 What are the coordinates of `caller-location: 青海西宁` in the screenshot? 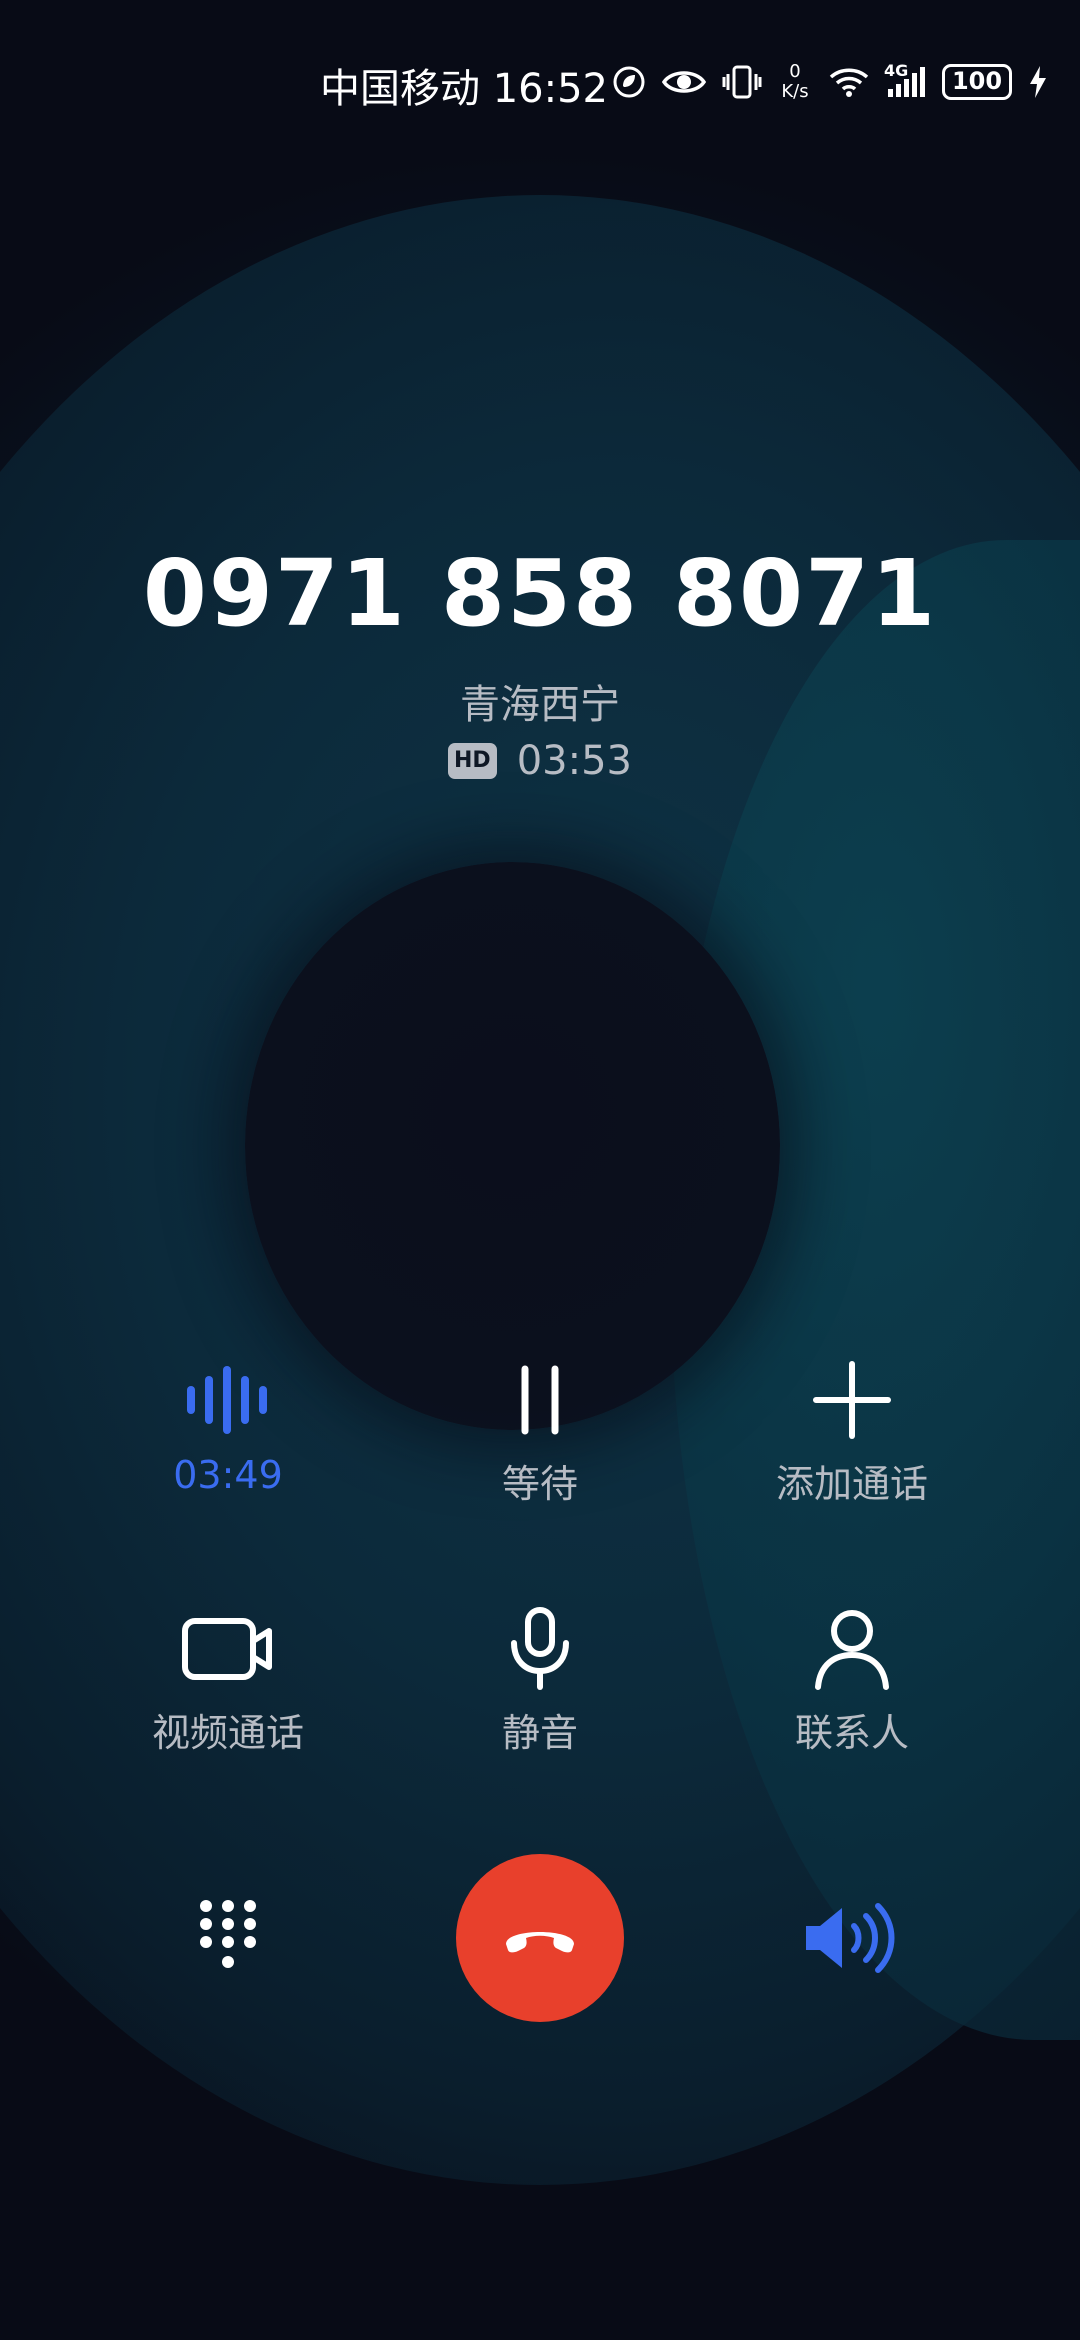 It's located at (540, 705).